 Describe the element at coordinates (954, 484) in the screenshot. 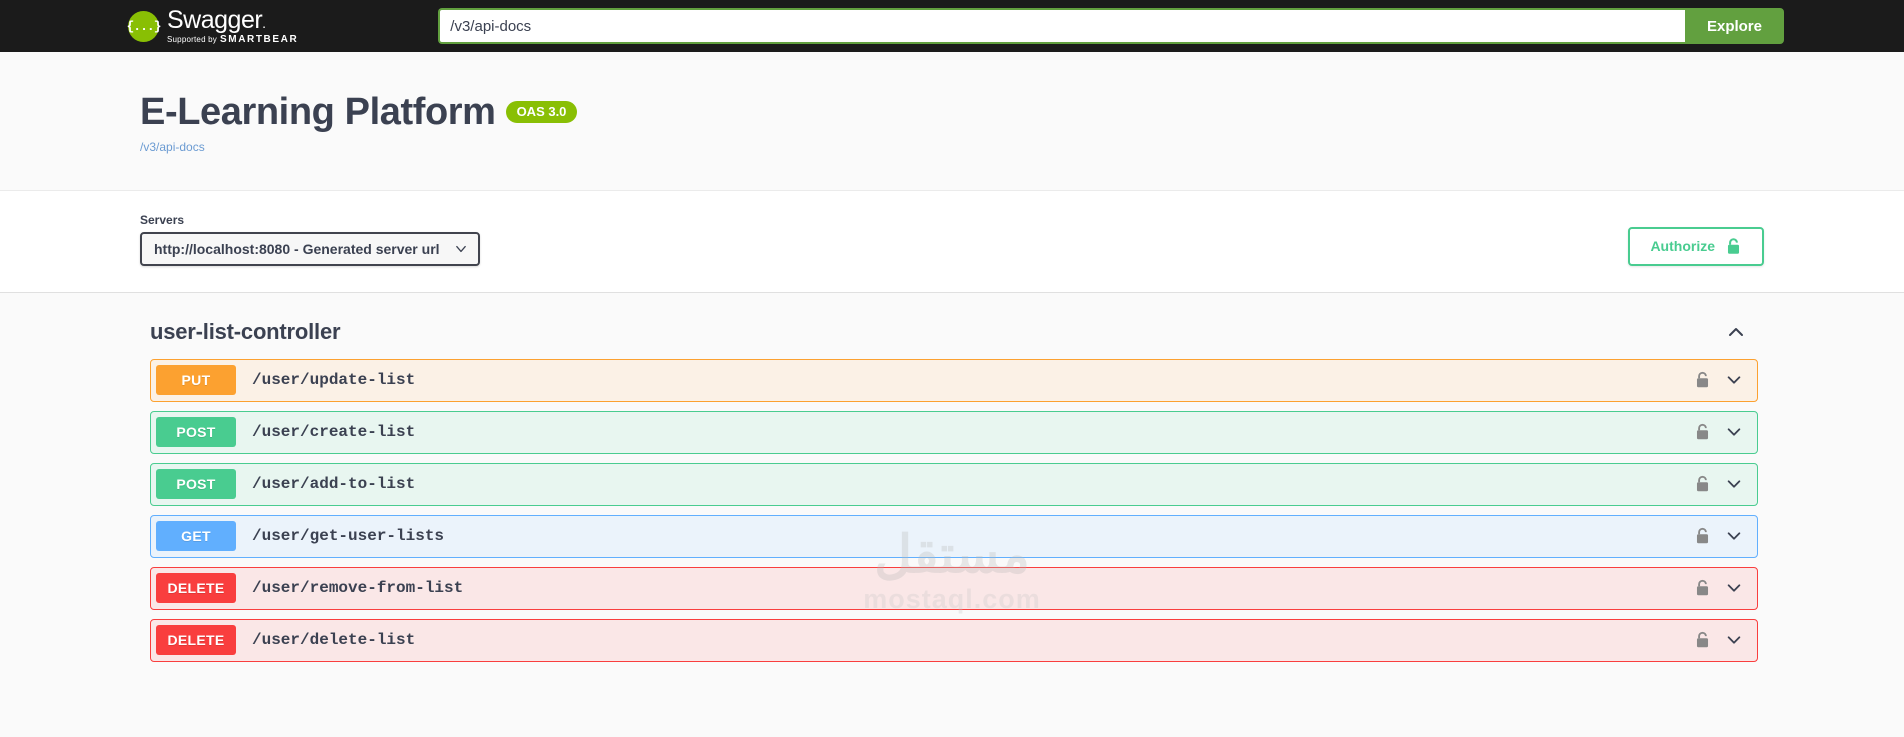

I see `operation-row: POST /user/add-to-list` at that location.